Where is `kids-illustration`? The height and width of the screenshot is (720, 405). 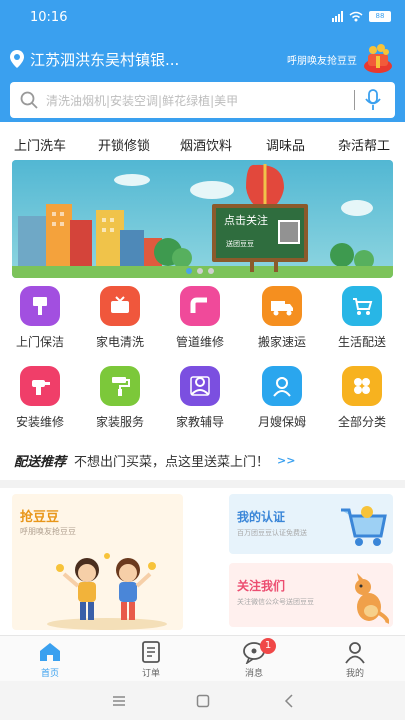
kids-illustration is located at coordinates (107, 591).